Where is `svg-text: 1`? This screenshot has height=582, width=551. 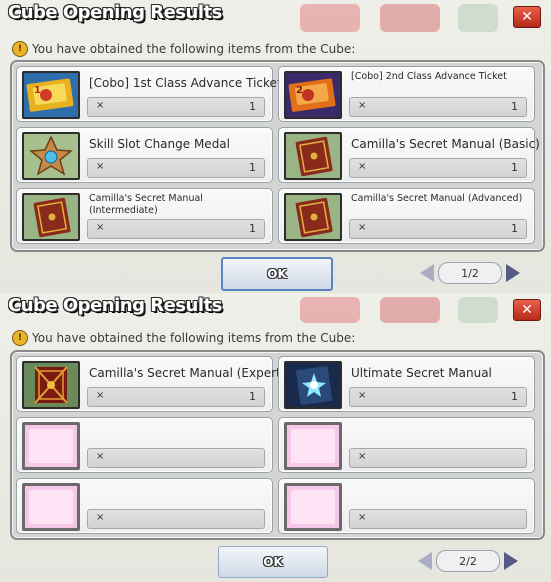 svg-text: 1 is located at coordinates (37, 90).